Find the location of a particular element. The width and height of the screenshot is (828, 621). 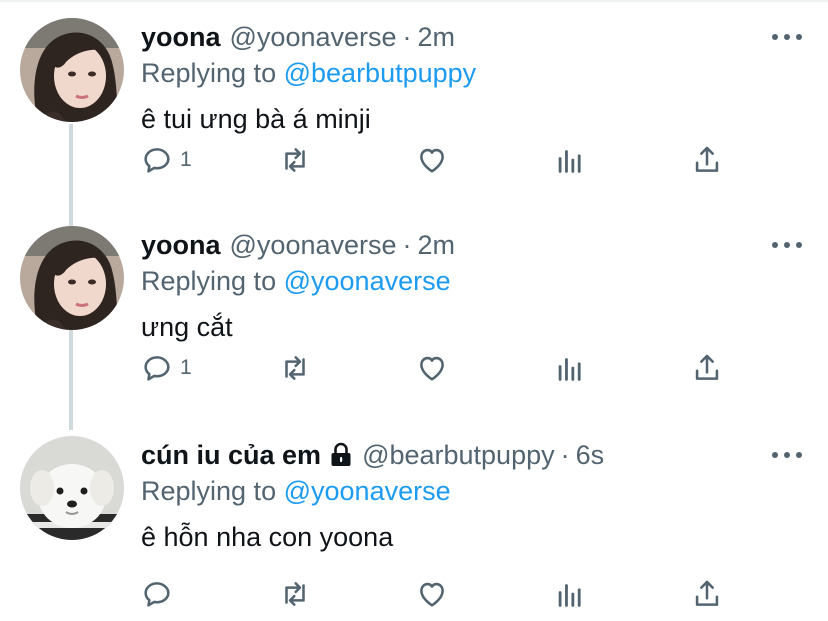

replying-to-line: Replying to @bearbutpuppy is located at coordinates (454, 73).